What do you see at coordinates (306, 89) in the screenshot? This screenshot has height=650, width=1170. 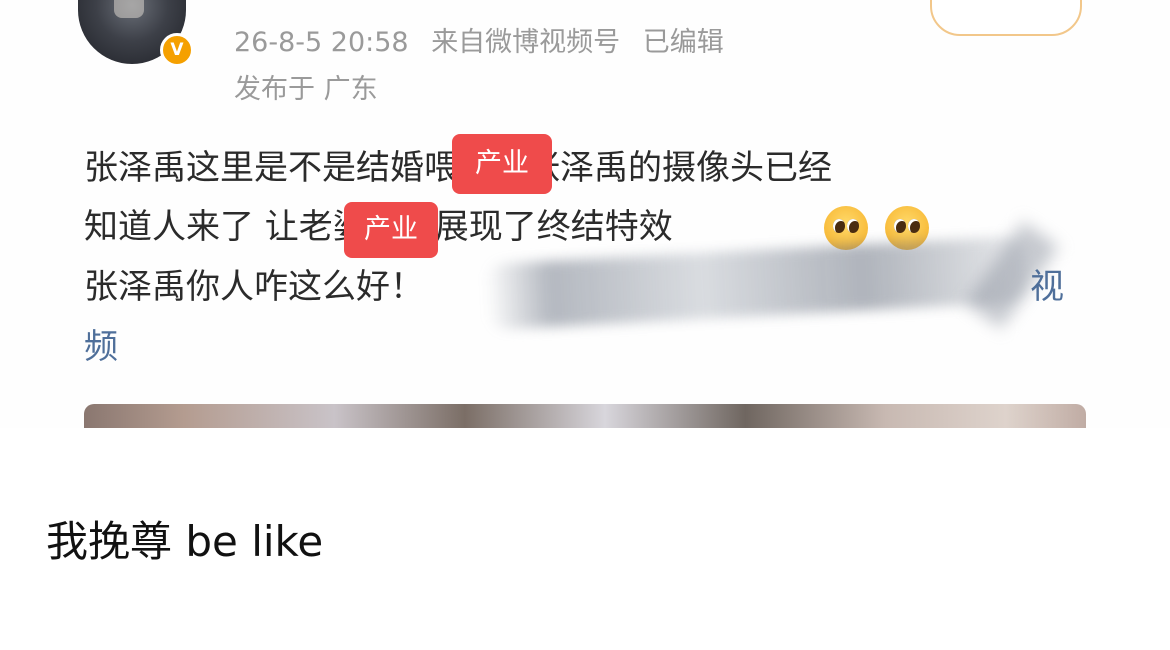 I see `post-location: 发布于 广东` at bounding box center [306, 89].